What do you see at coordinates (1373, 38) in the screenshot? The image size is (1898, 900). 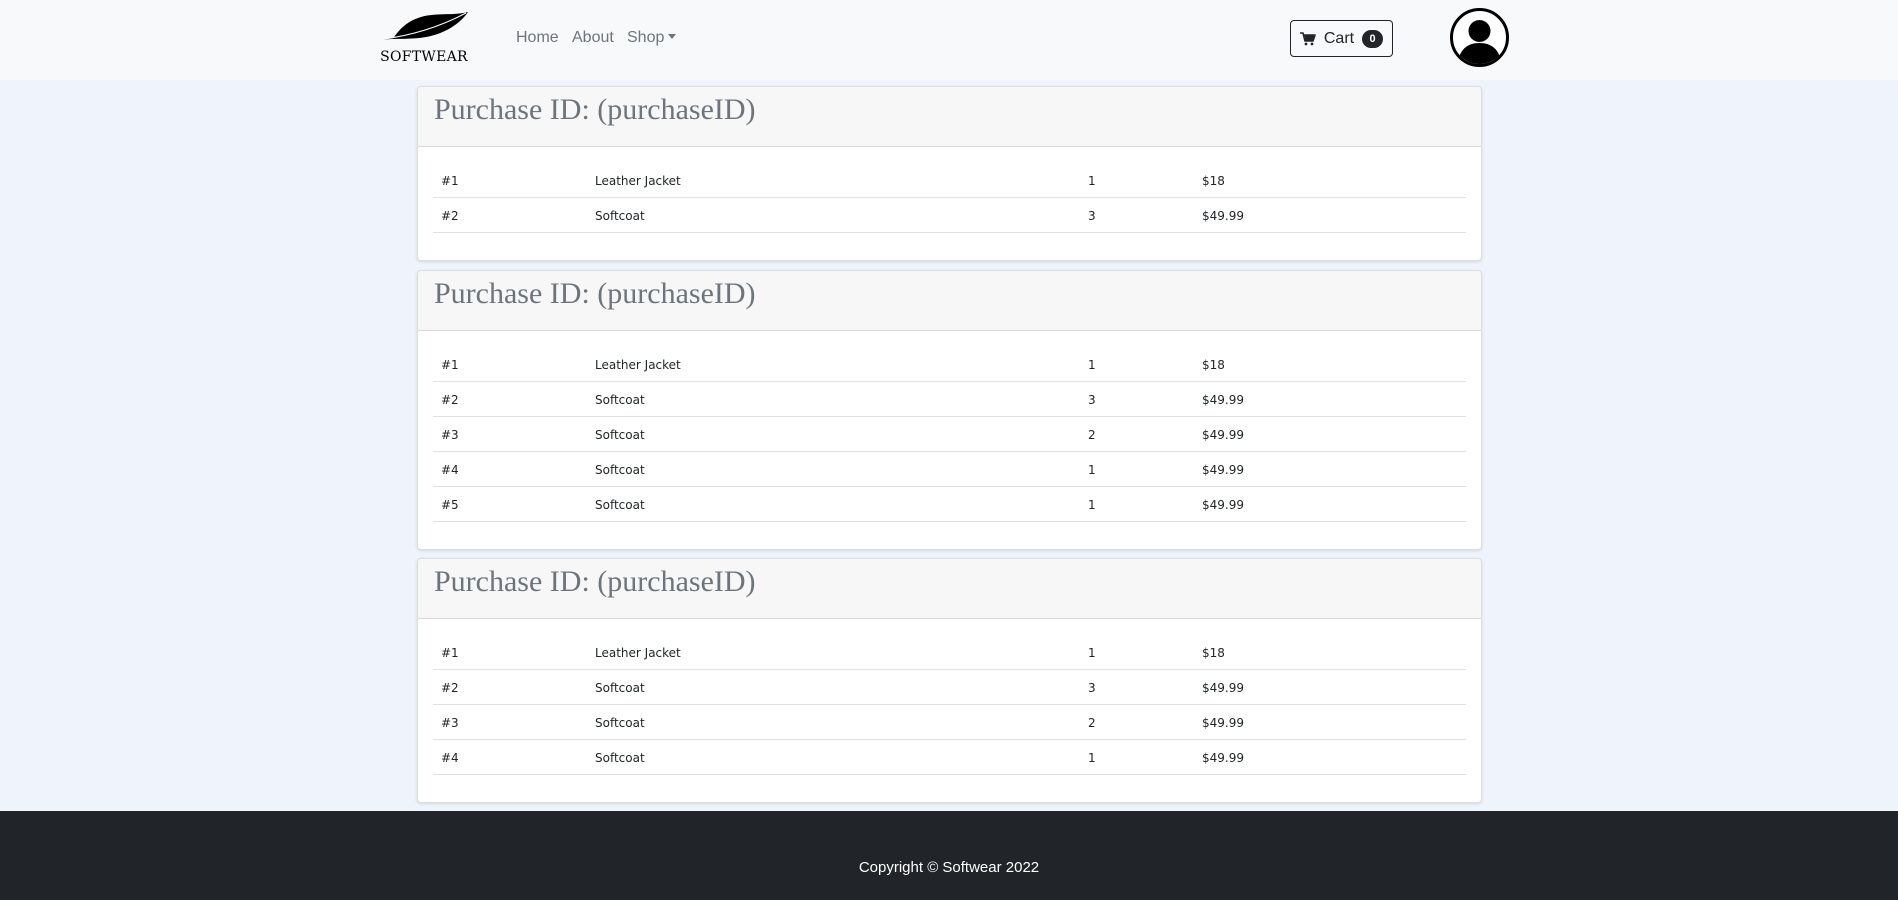 I see `cart-count-badge: 0` at bounding box center [1373, 38].